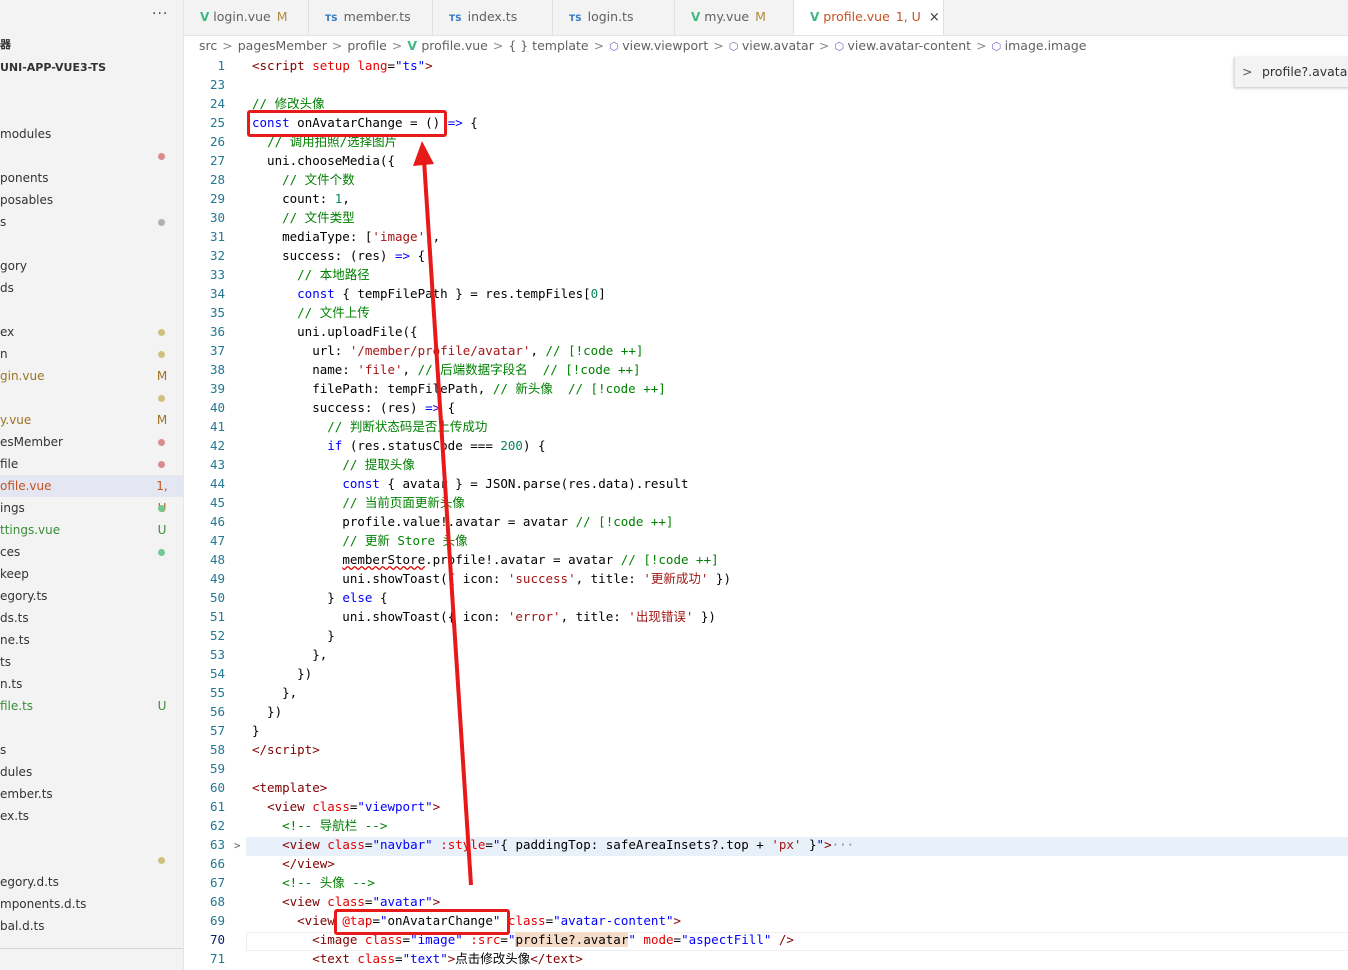  What do you see at coordinates (91, 376) in the screenshot?
I see `file-tree-item: gin.vue M` at bounding box center [91, 376].